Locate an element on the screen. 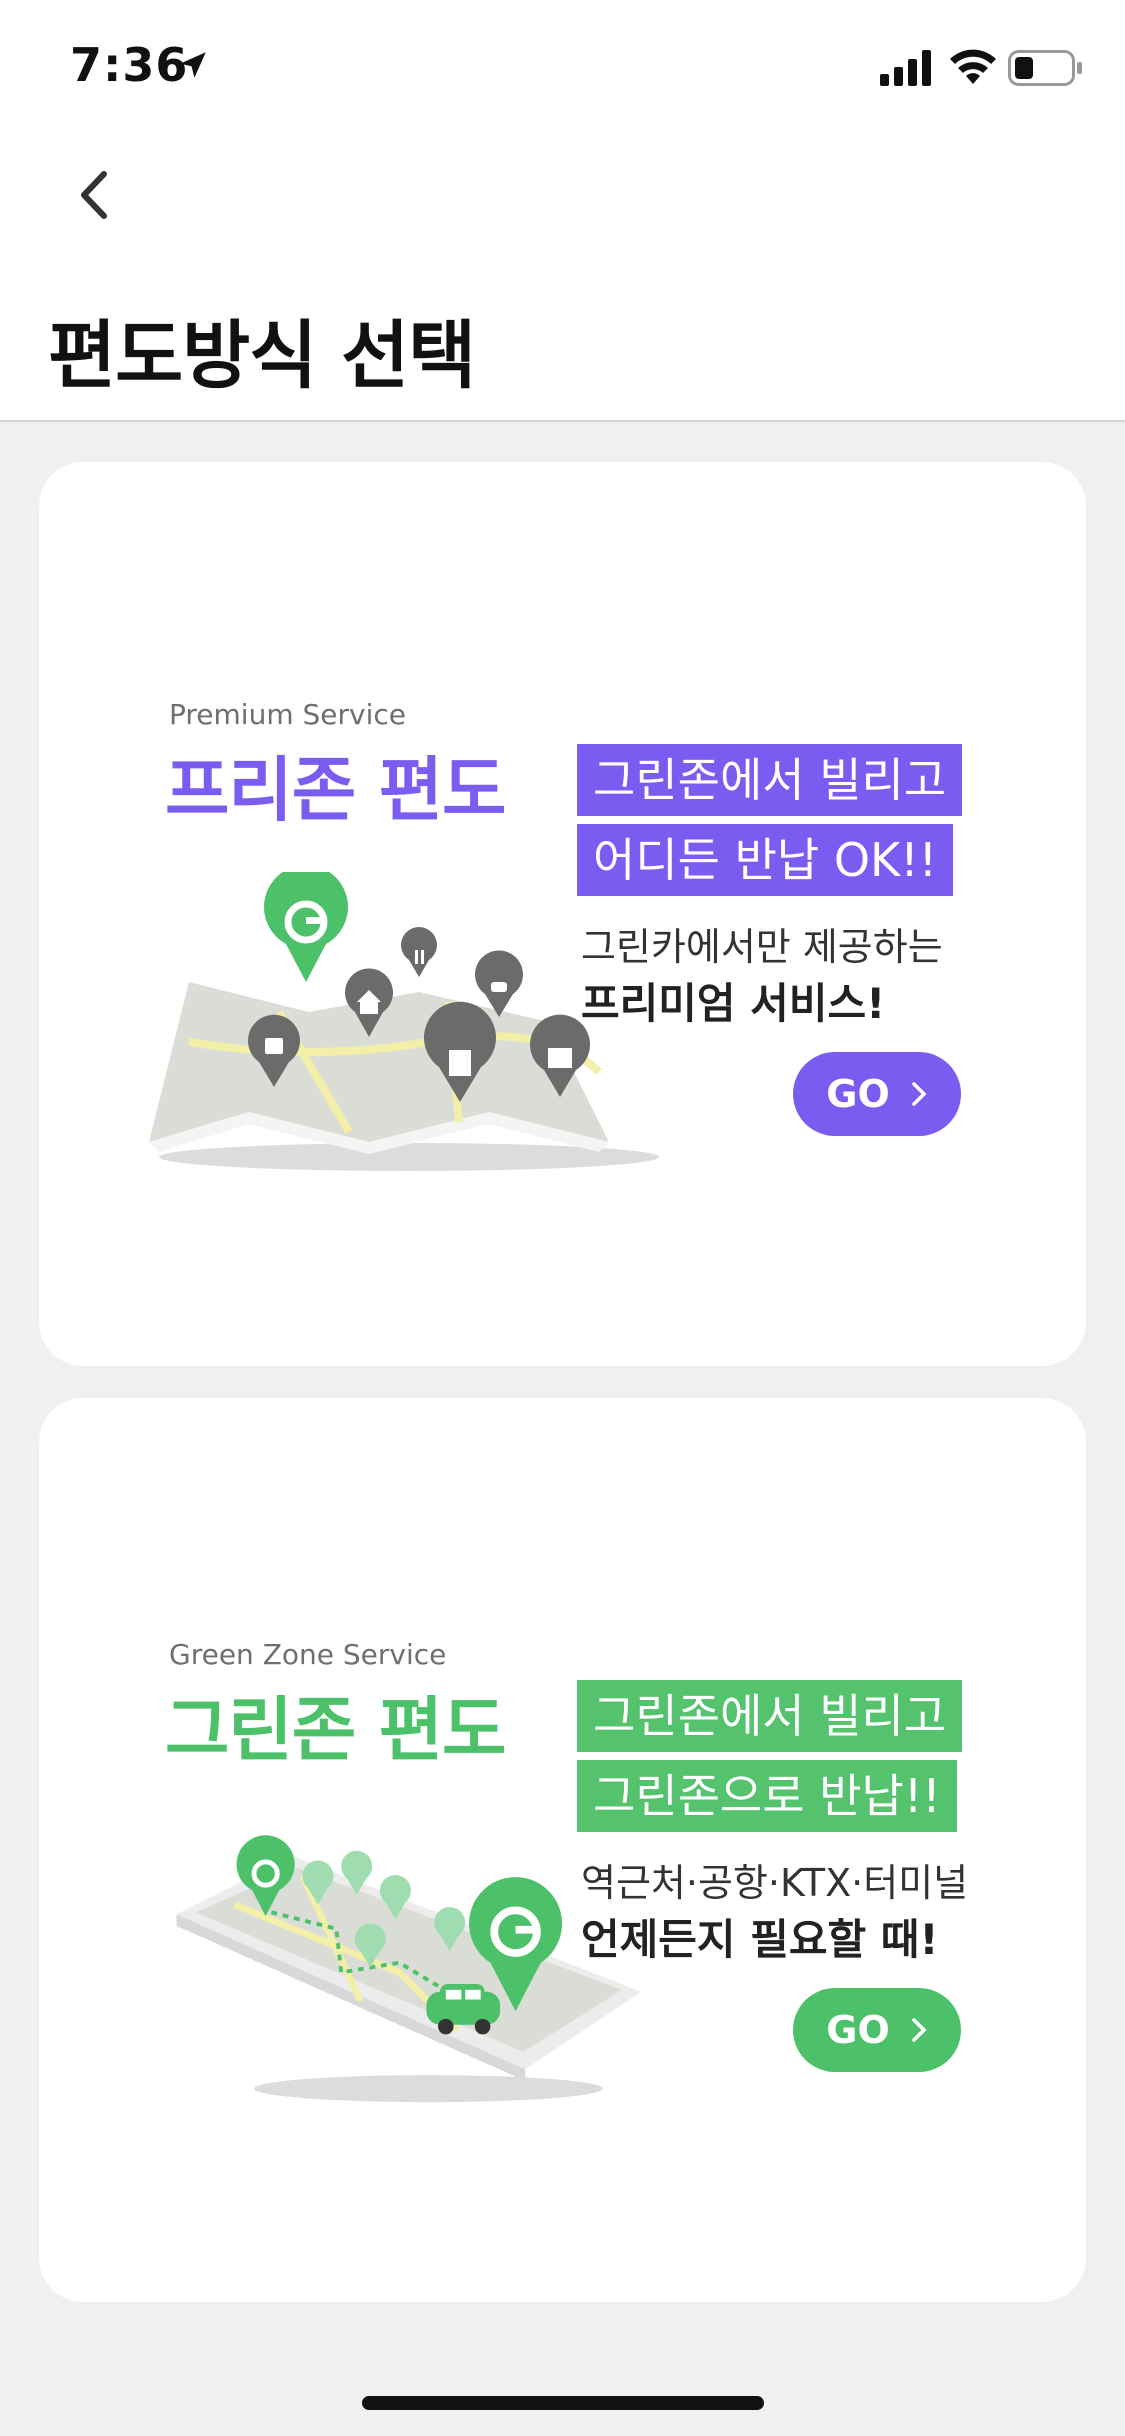 This screenshot has width=1125, height=2436. service-description: 역근처·공항·KTX·터미널 is located at coordinates (775, 1883).